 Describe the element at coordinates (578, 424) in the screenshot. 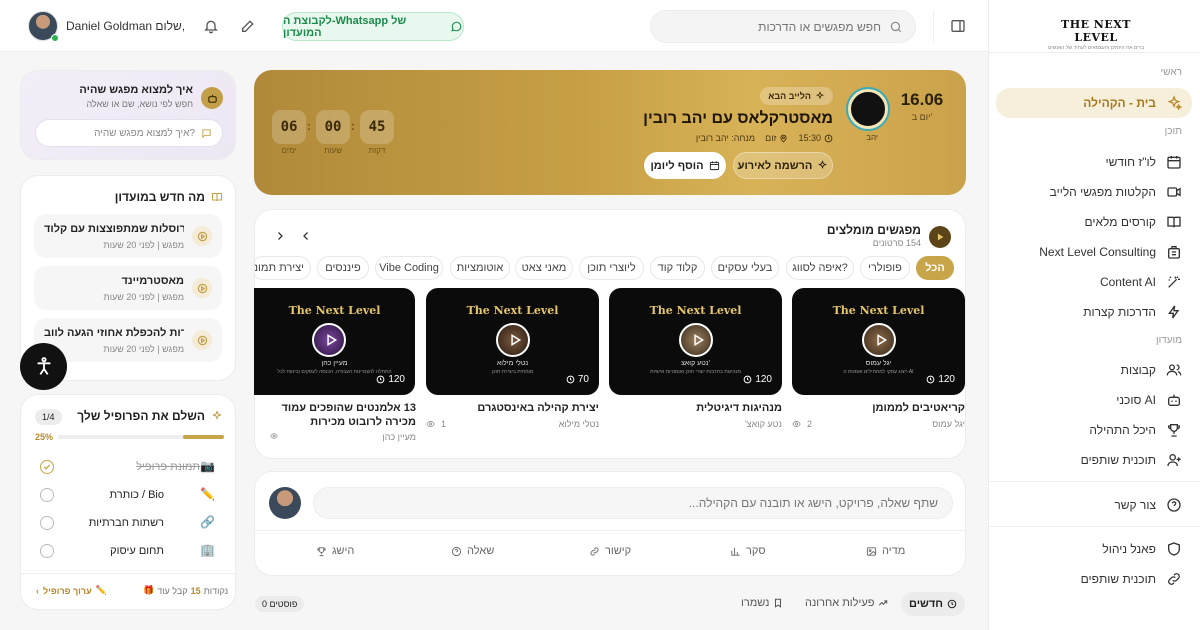

I see `video-author: נטלי מילוא` at that location.